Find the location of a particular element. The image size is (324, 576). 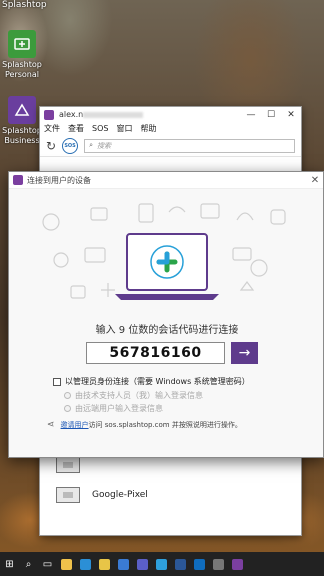

menu-window: 窗口 is located at coordinates (124, 128).